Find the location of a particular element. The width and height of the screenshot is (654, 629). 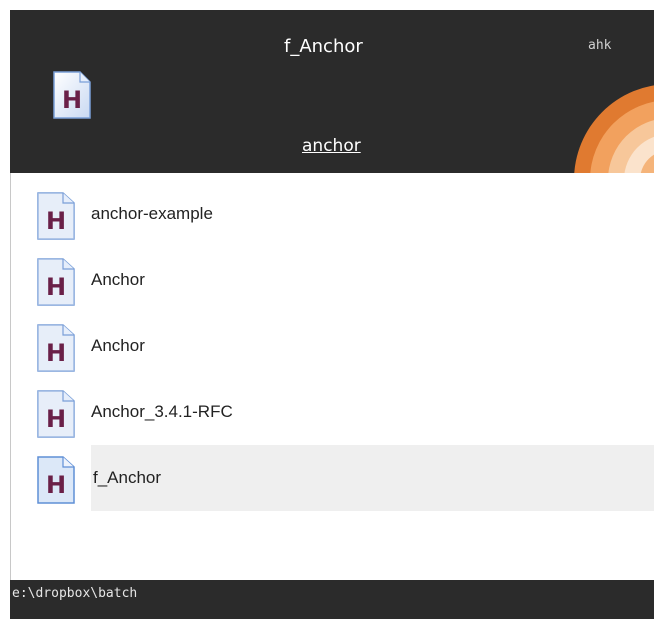

working-directory-path: e:\dropbox\batch is located at coordinates (75, 593).